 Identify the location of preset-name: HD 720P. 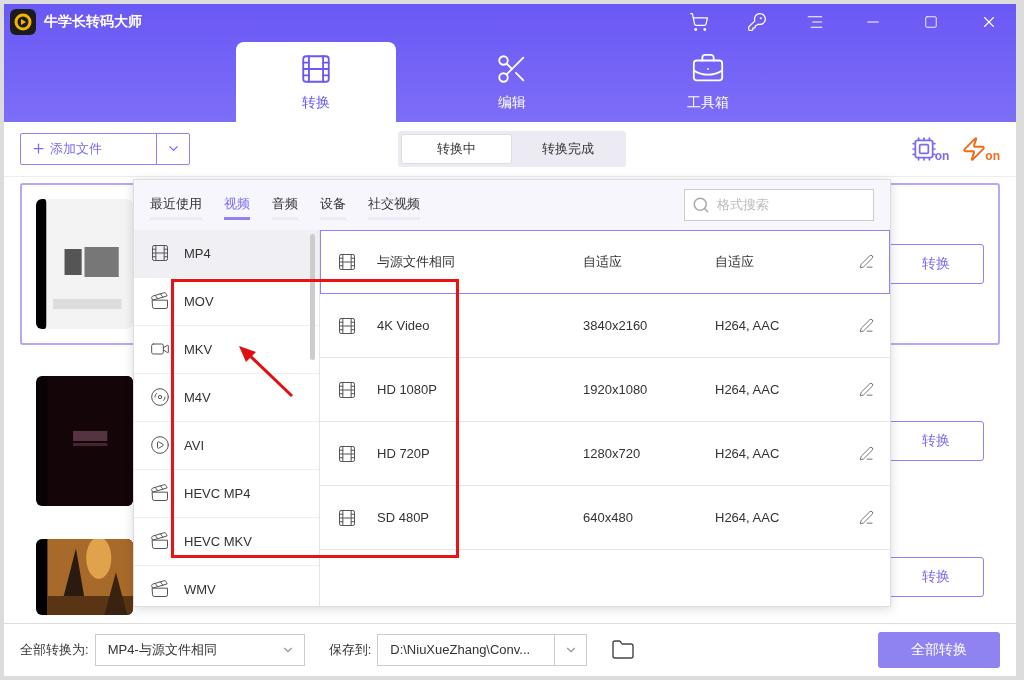
(404, 454).